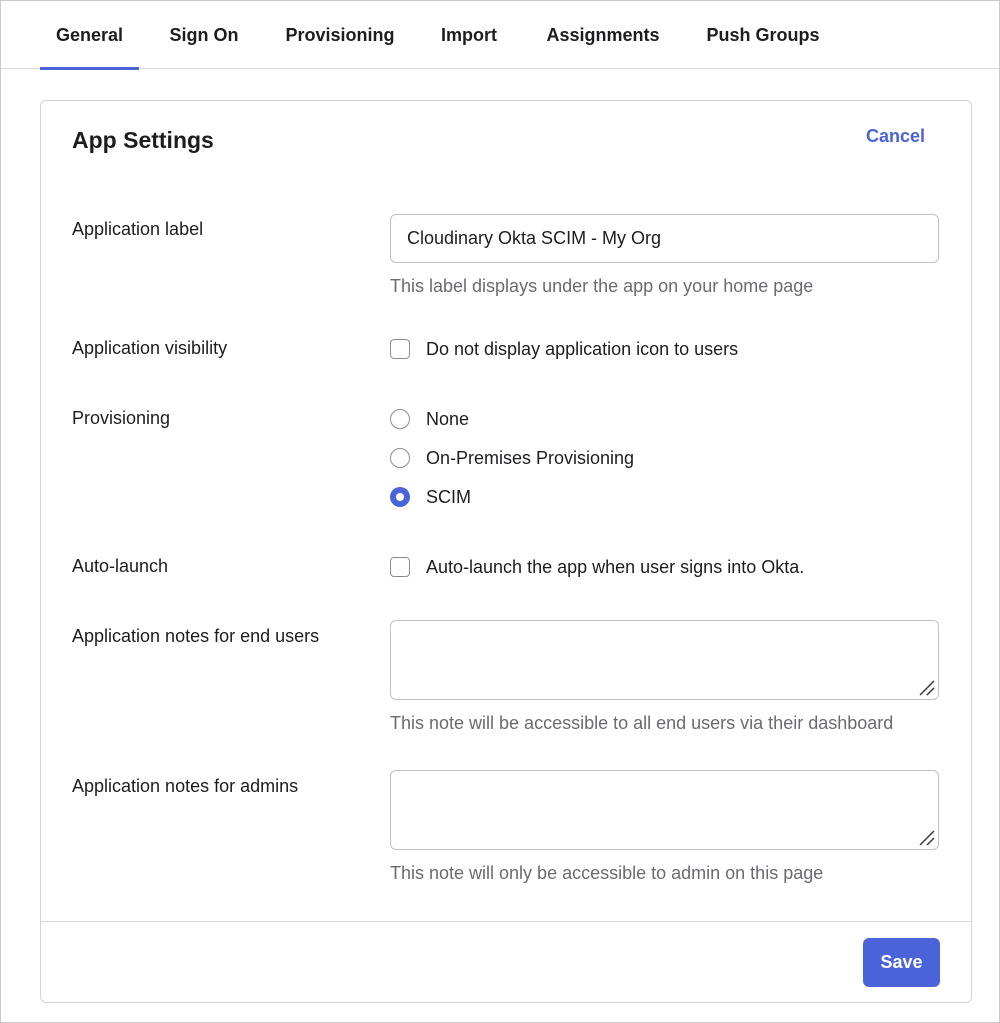 This screenshot has height=1023, width=1000. Describe the element at coordinates (400, 497) in the screenshot. I see `radio-scim` at that location.